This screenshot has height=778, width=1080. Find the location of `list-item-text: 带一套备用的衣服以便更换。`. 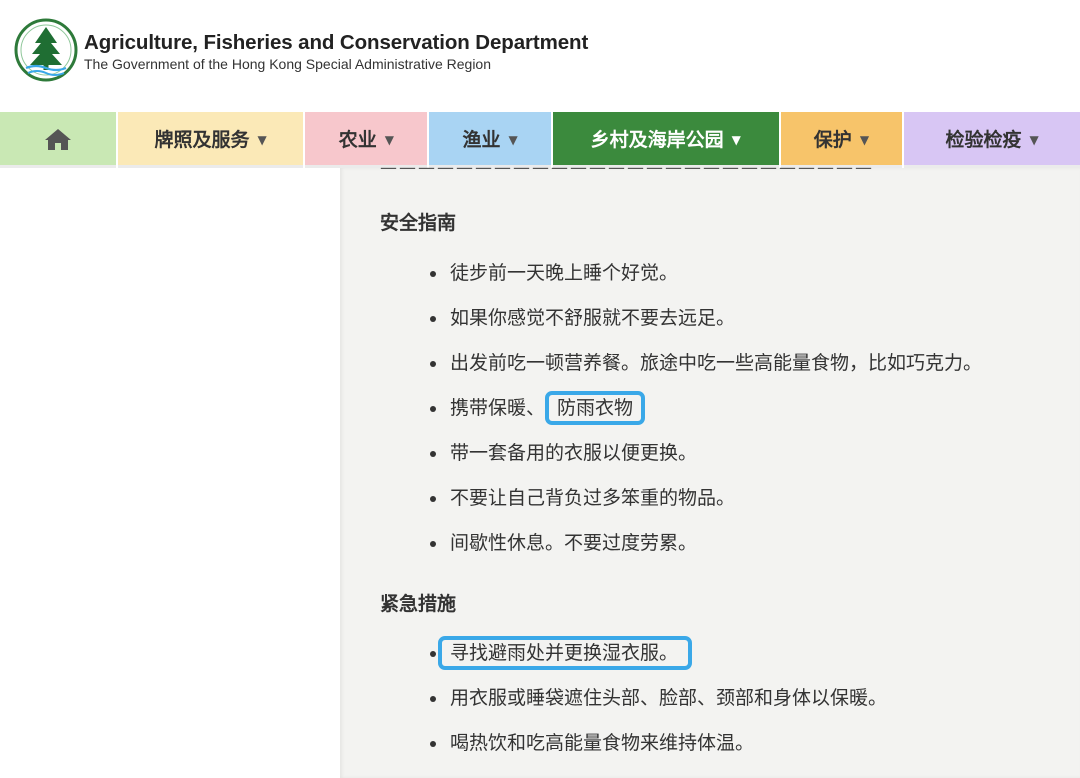

list-item-text: 带一套备用的衣服以便更换。 is located at coordinates (574, 453).